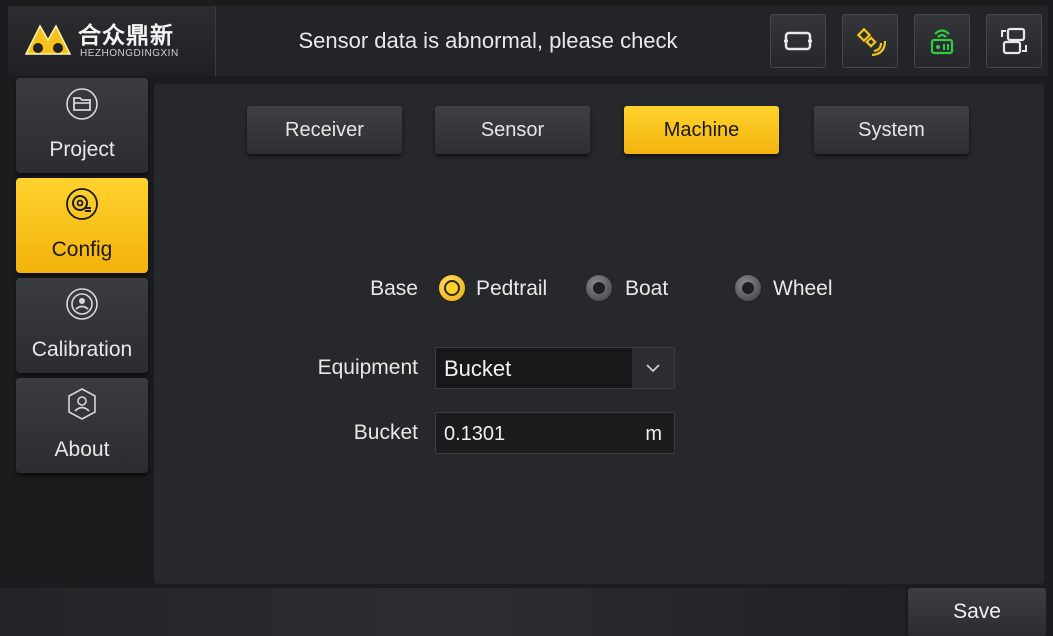  I want to click on radio-button, so click(942, 41).